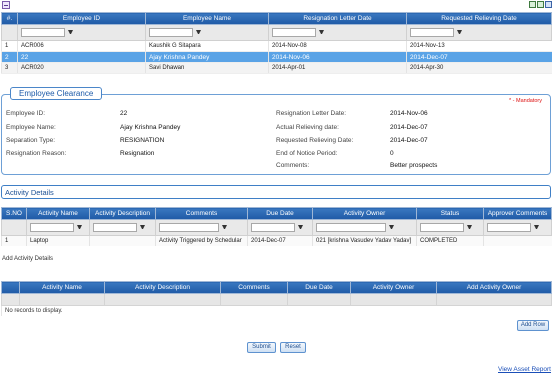 This screenshot has width=554, height=377. I want to click on col-header-employee-name: Employee Name, so click(207, 18).